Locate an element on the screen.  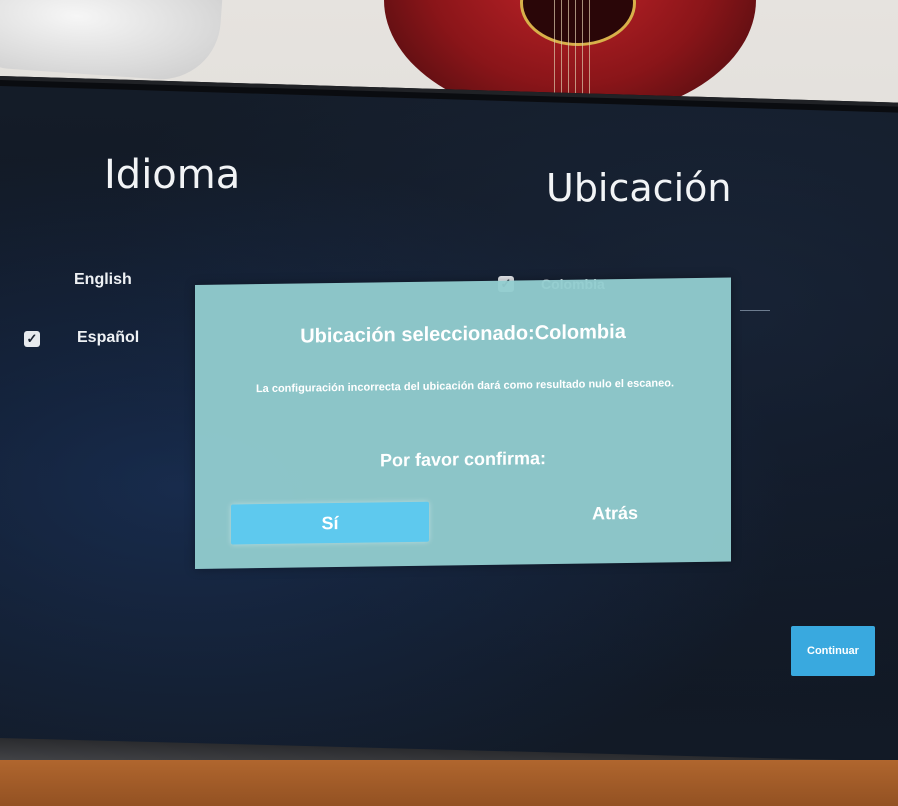
language-option-espanol: Español is located at coordinates (108, 338).